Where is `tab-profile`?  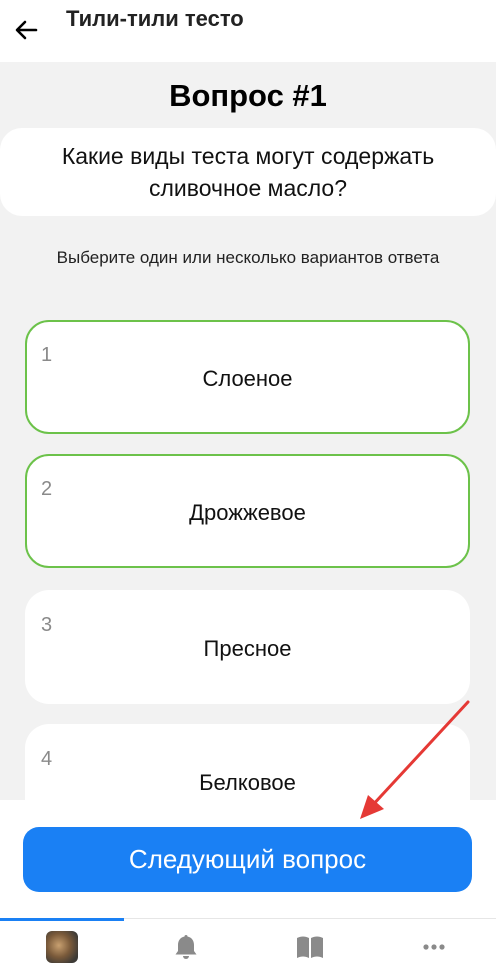
tab-profile is located at coordinates (62, 947).